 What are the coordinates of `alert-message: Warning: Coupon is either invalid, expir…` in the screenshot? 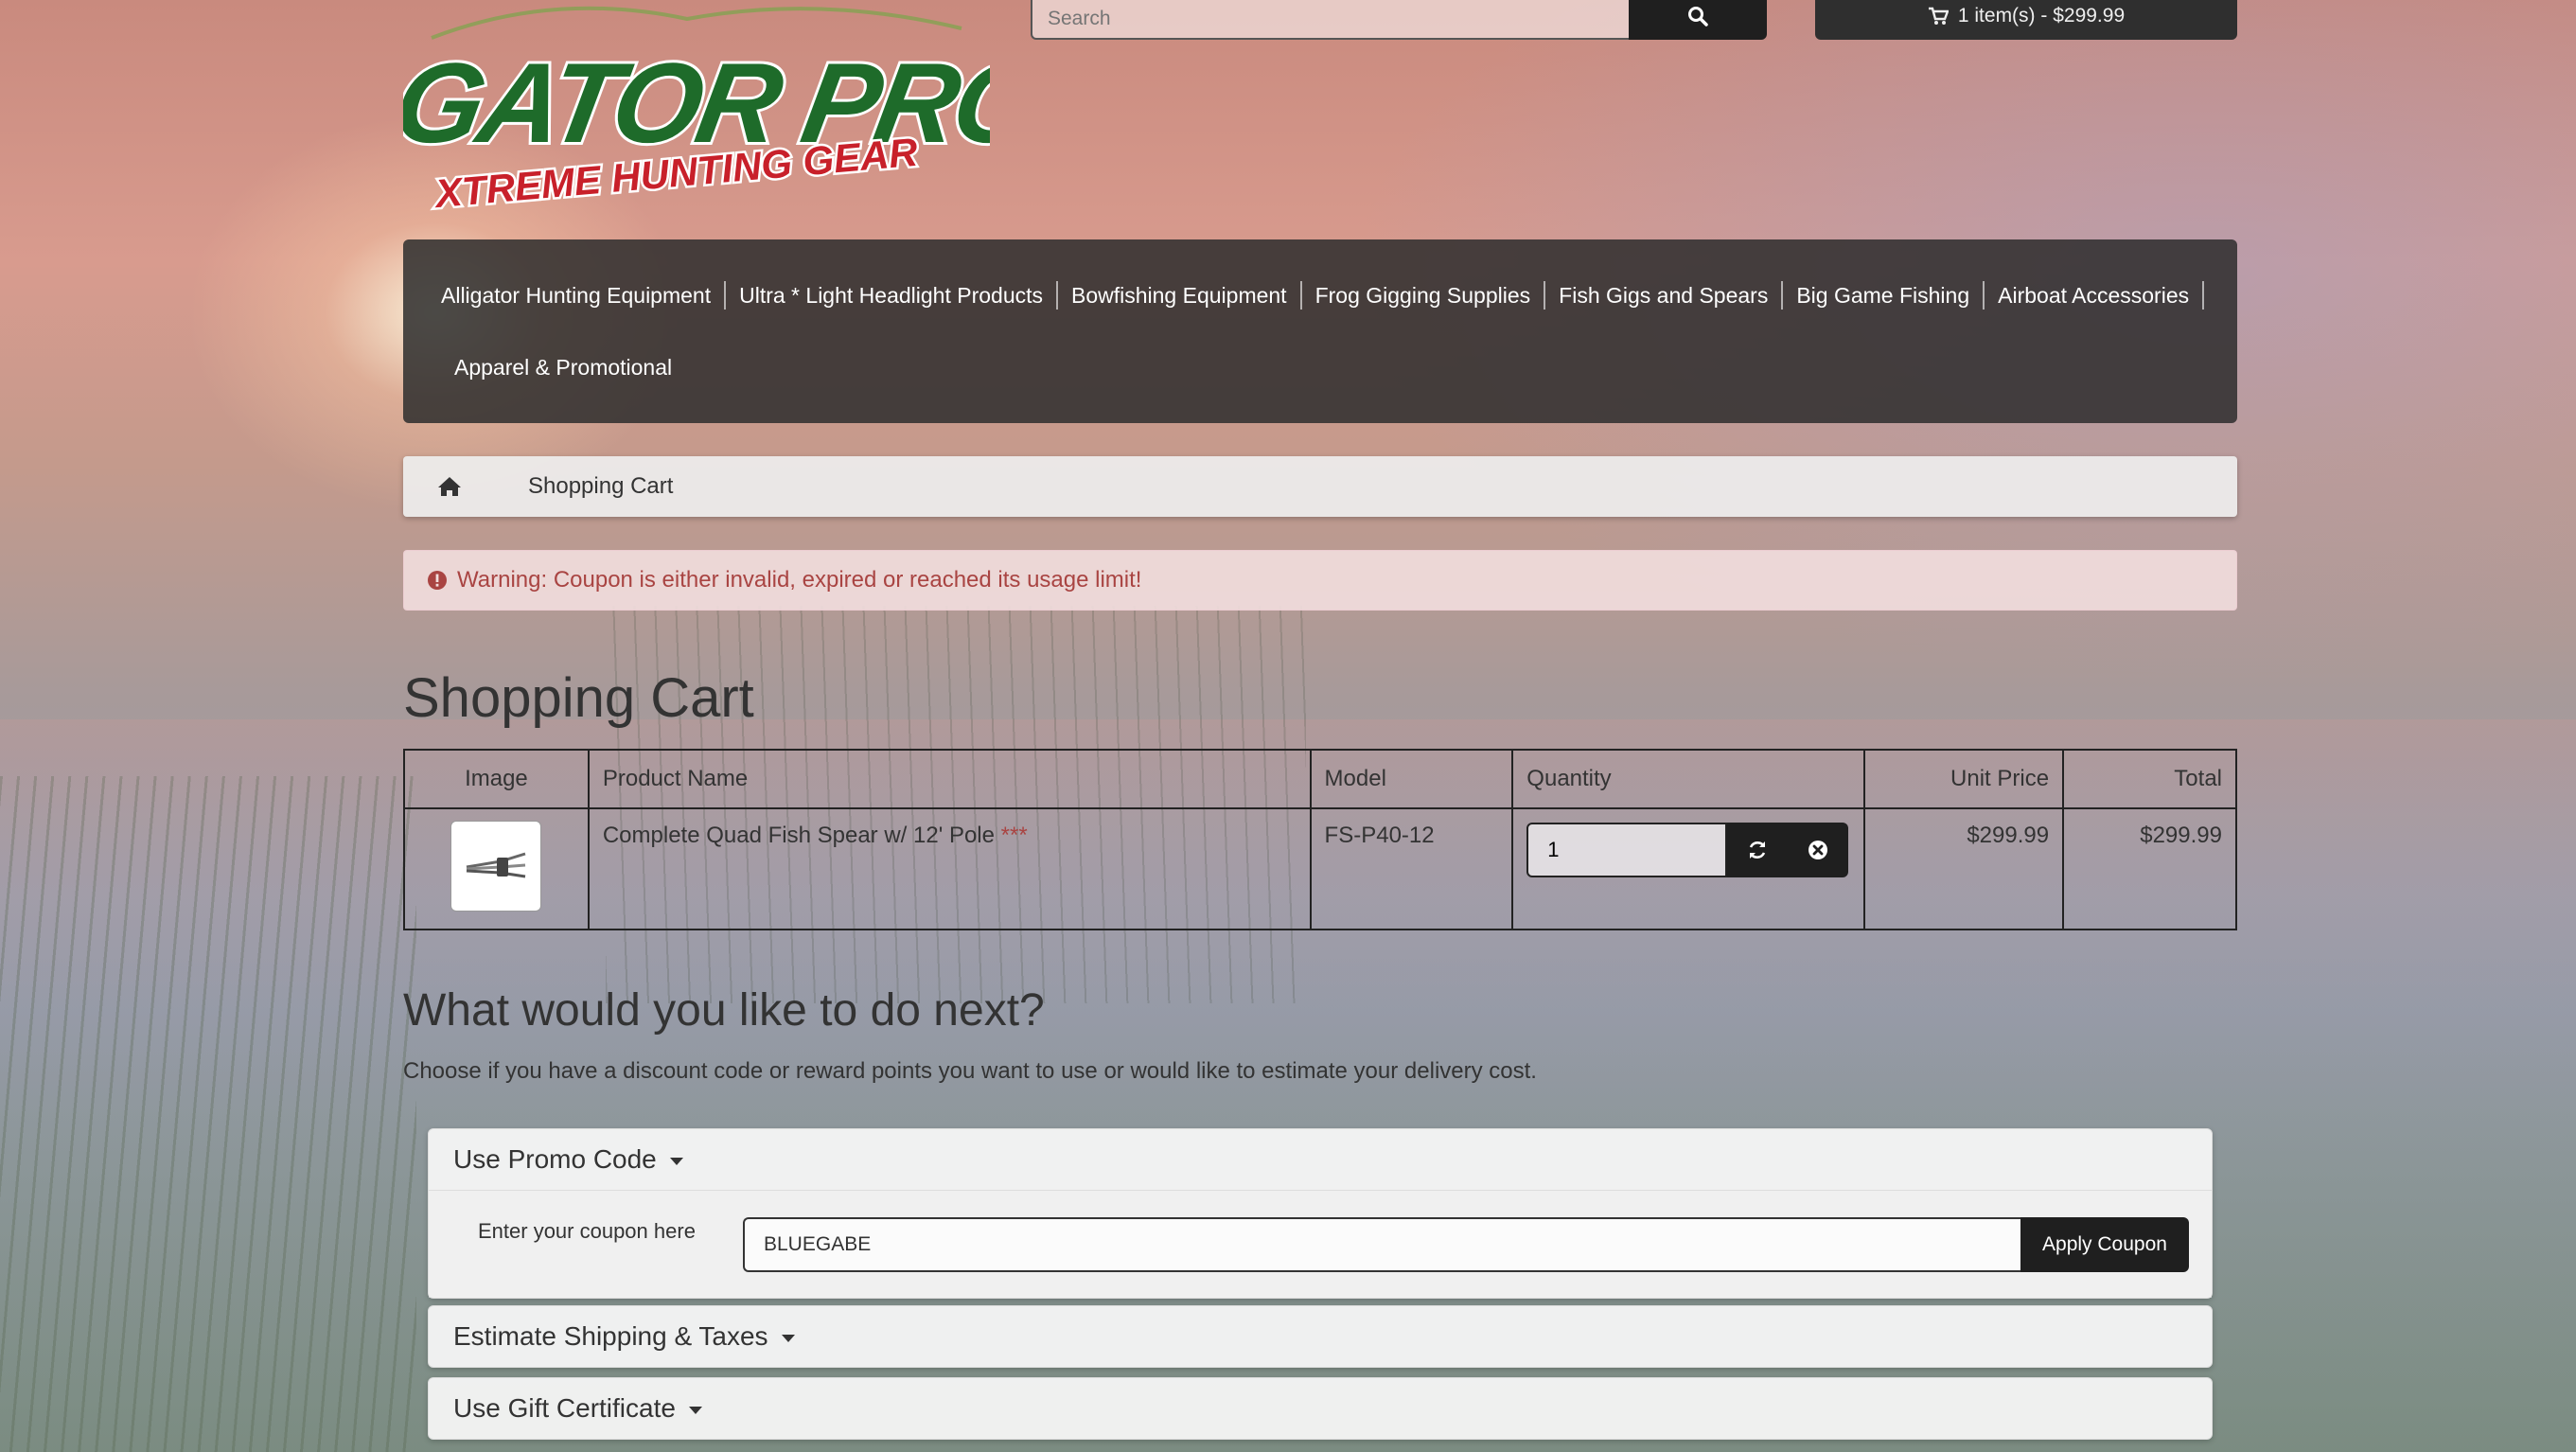 It's located at (799, 580).